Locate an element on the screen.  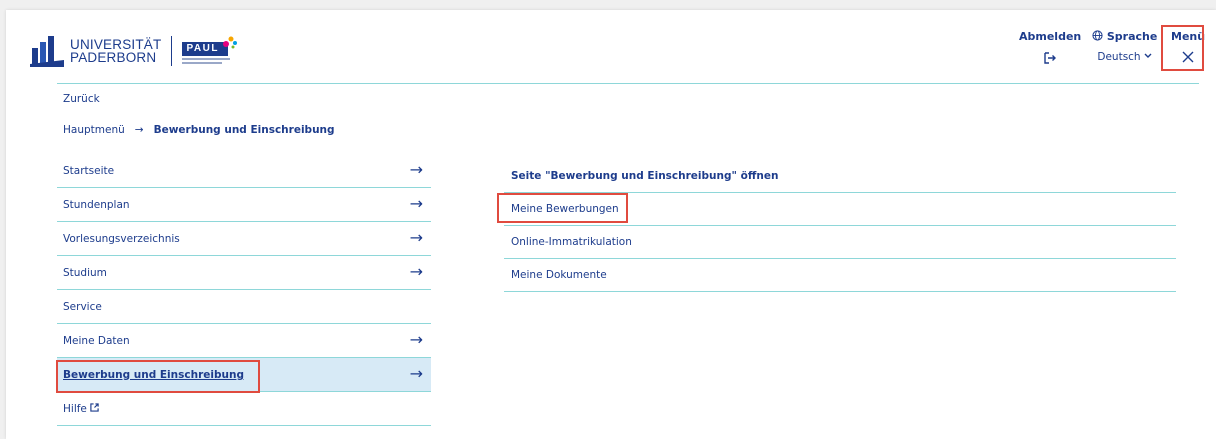
university-name-line2: PADERBORN is located at coordinates (113, 57).